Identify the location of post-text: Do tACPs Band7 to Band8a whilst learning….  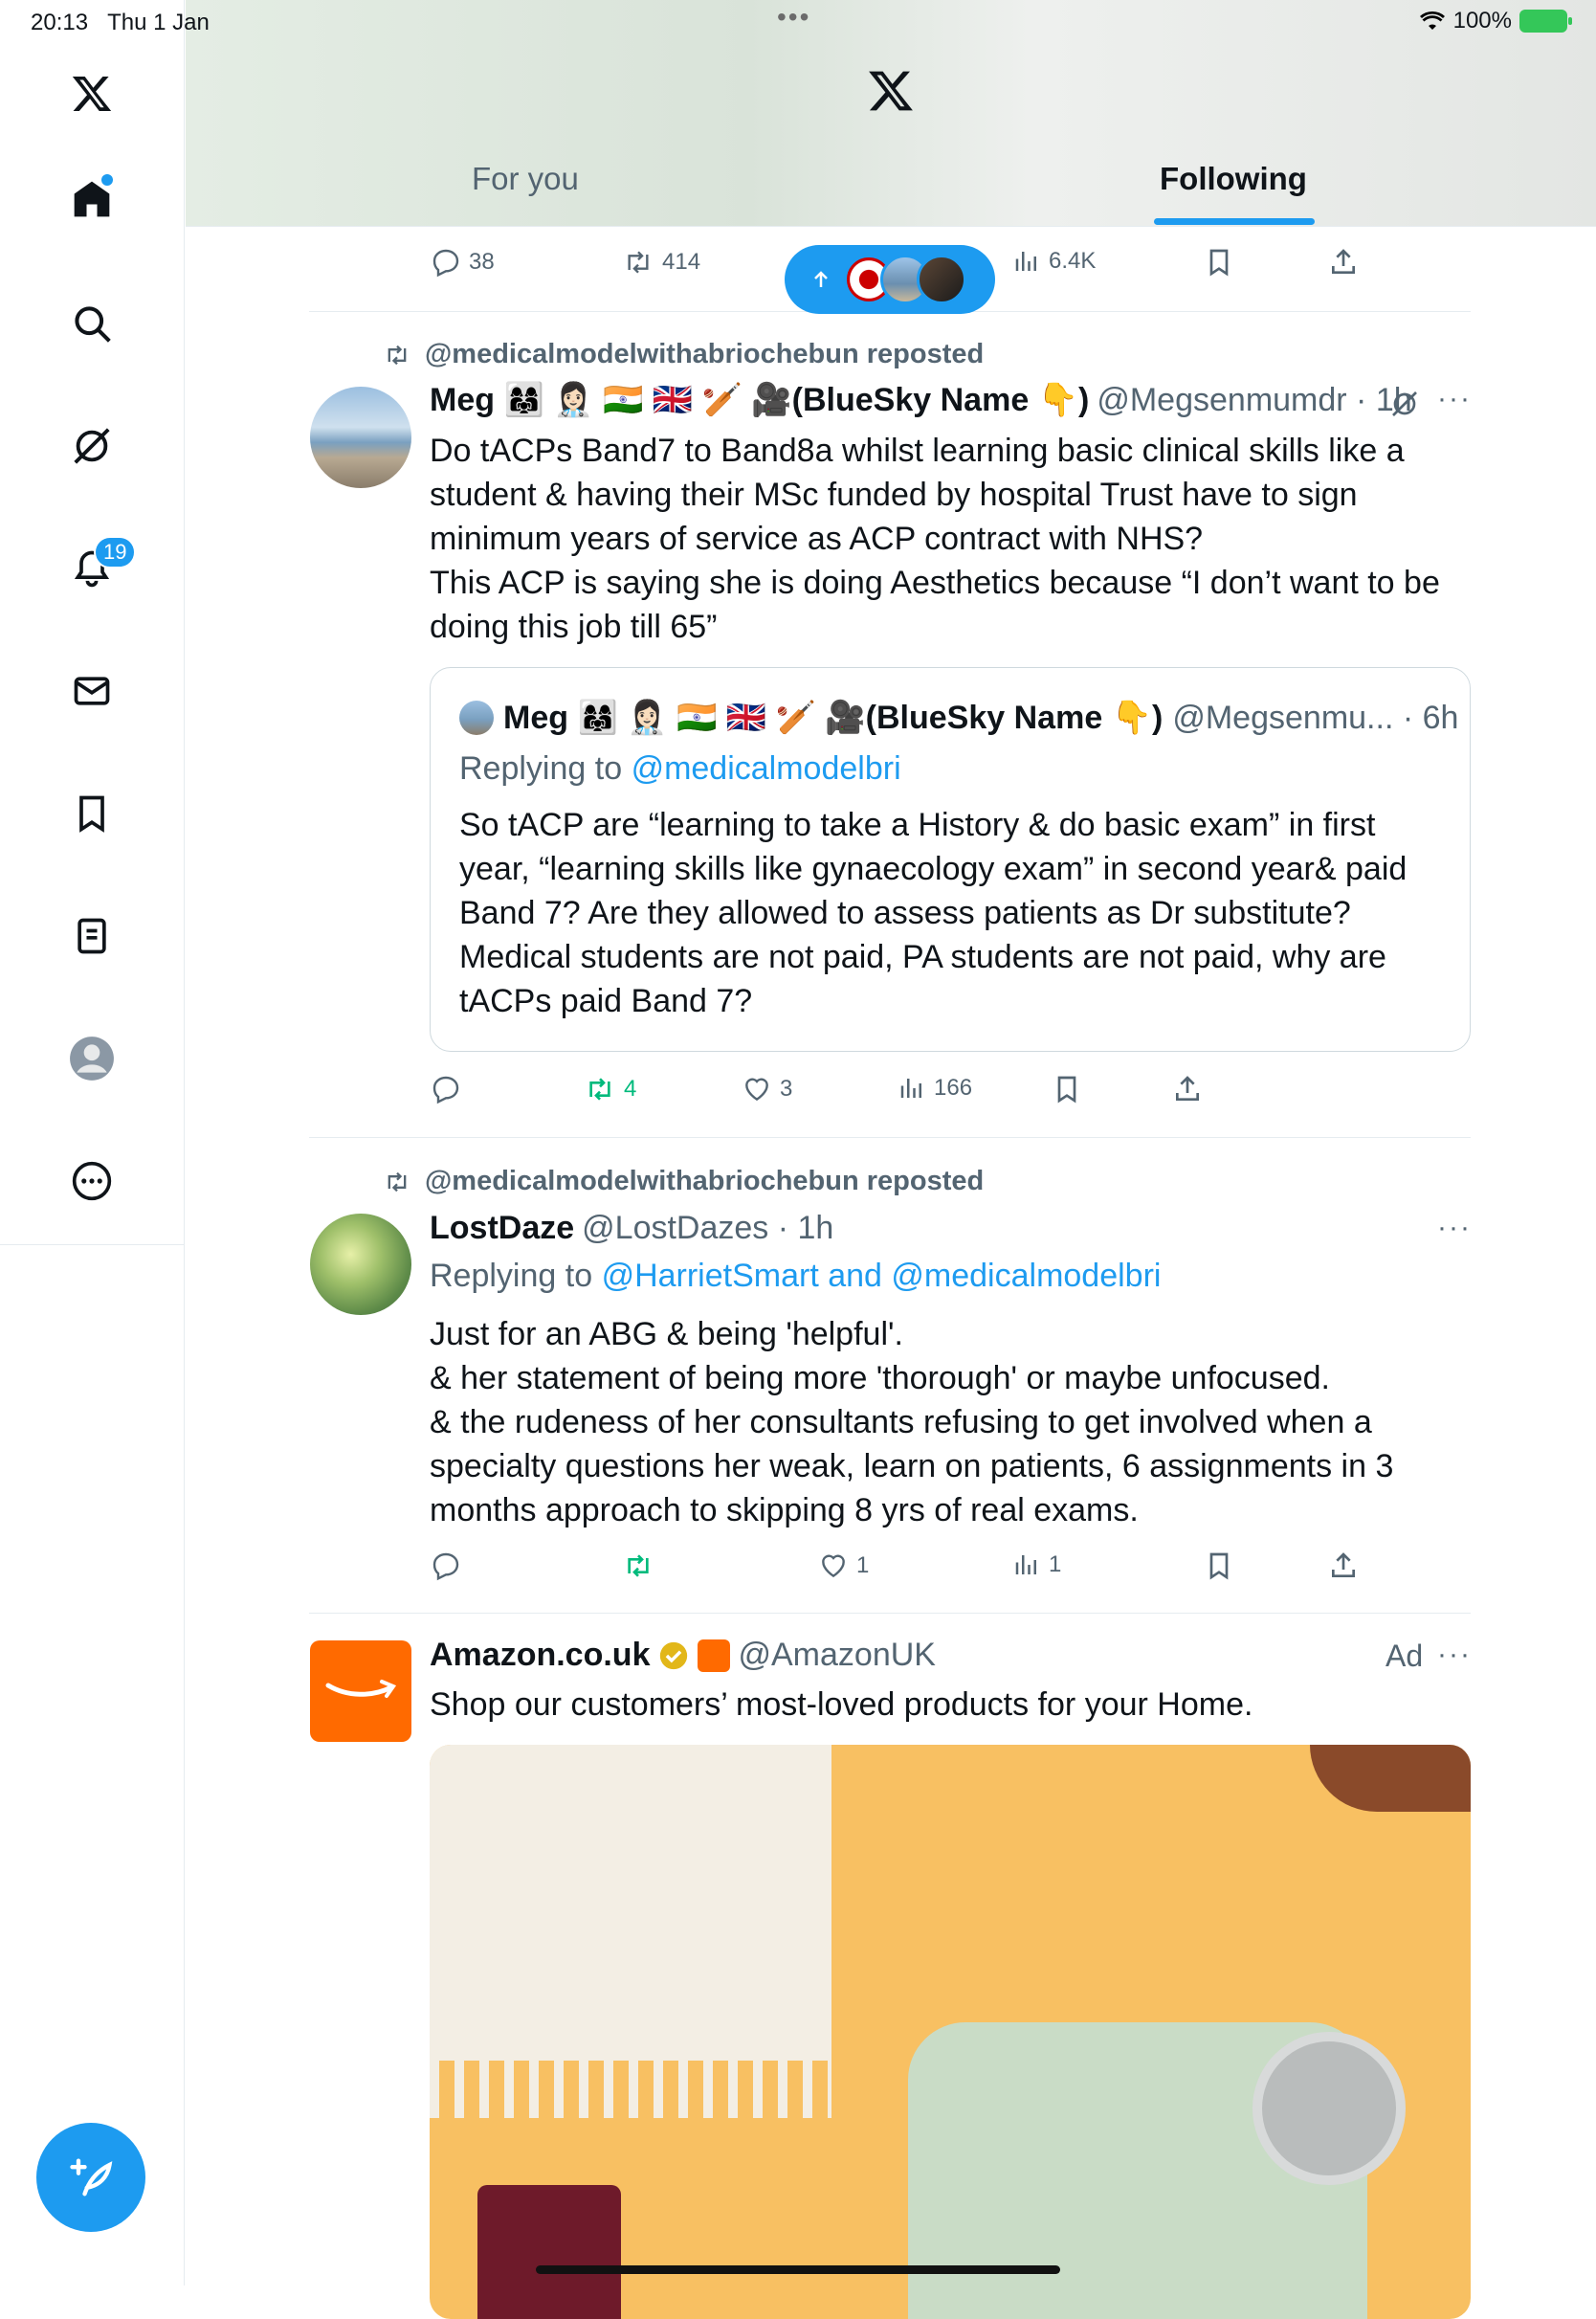
(935, 539).